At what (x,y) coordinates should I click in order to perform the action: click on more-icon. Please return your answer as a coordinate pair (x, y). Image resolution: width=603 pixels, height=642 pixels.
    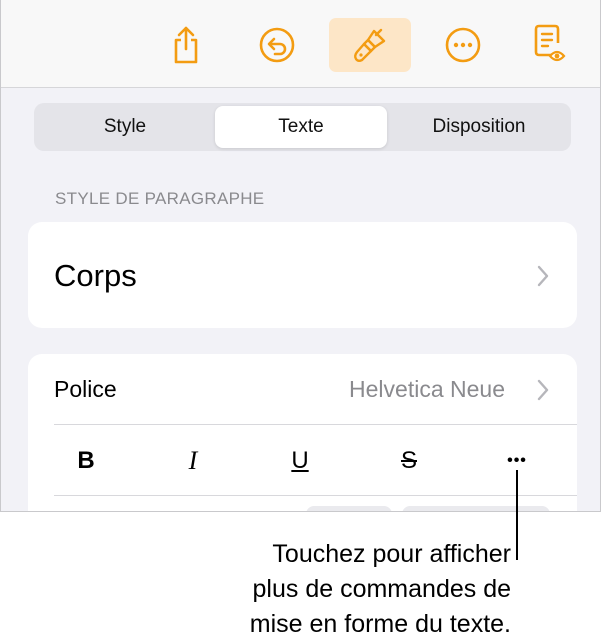
    Looking at the image, I should click on (463, 45).